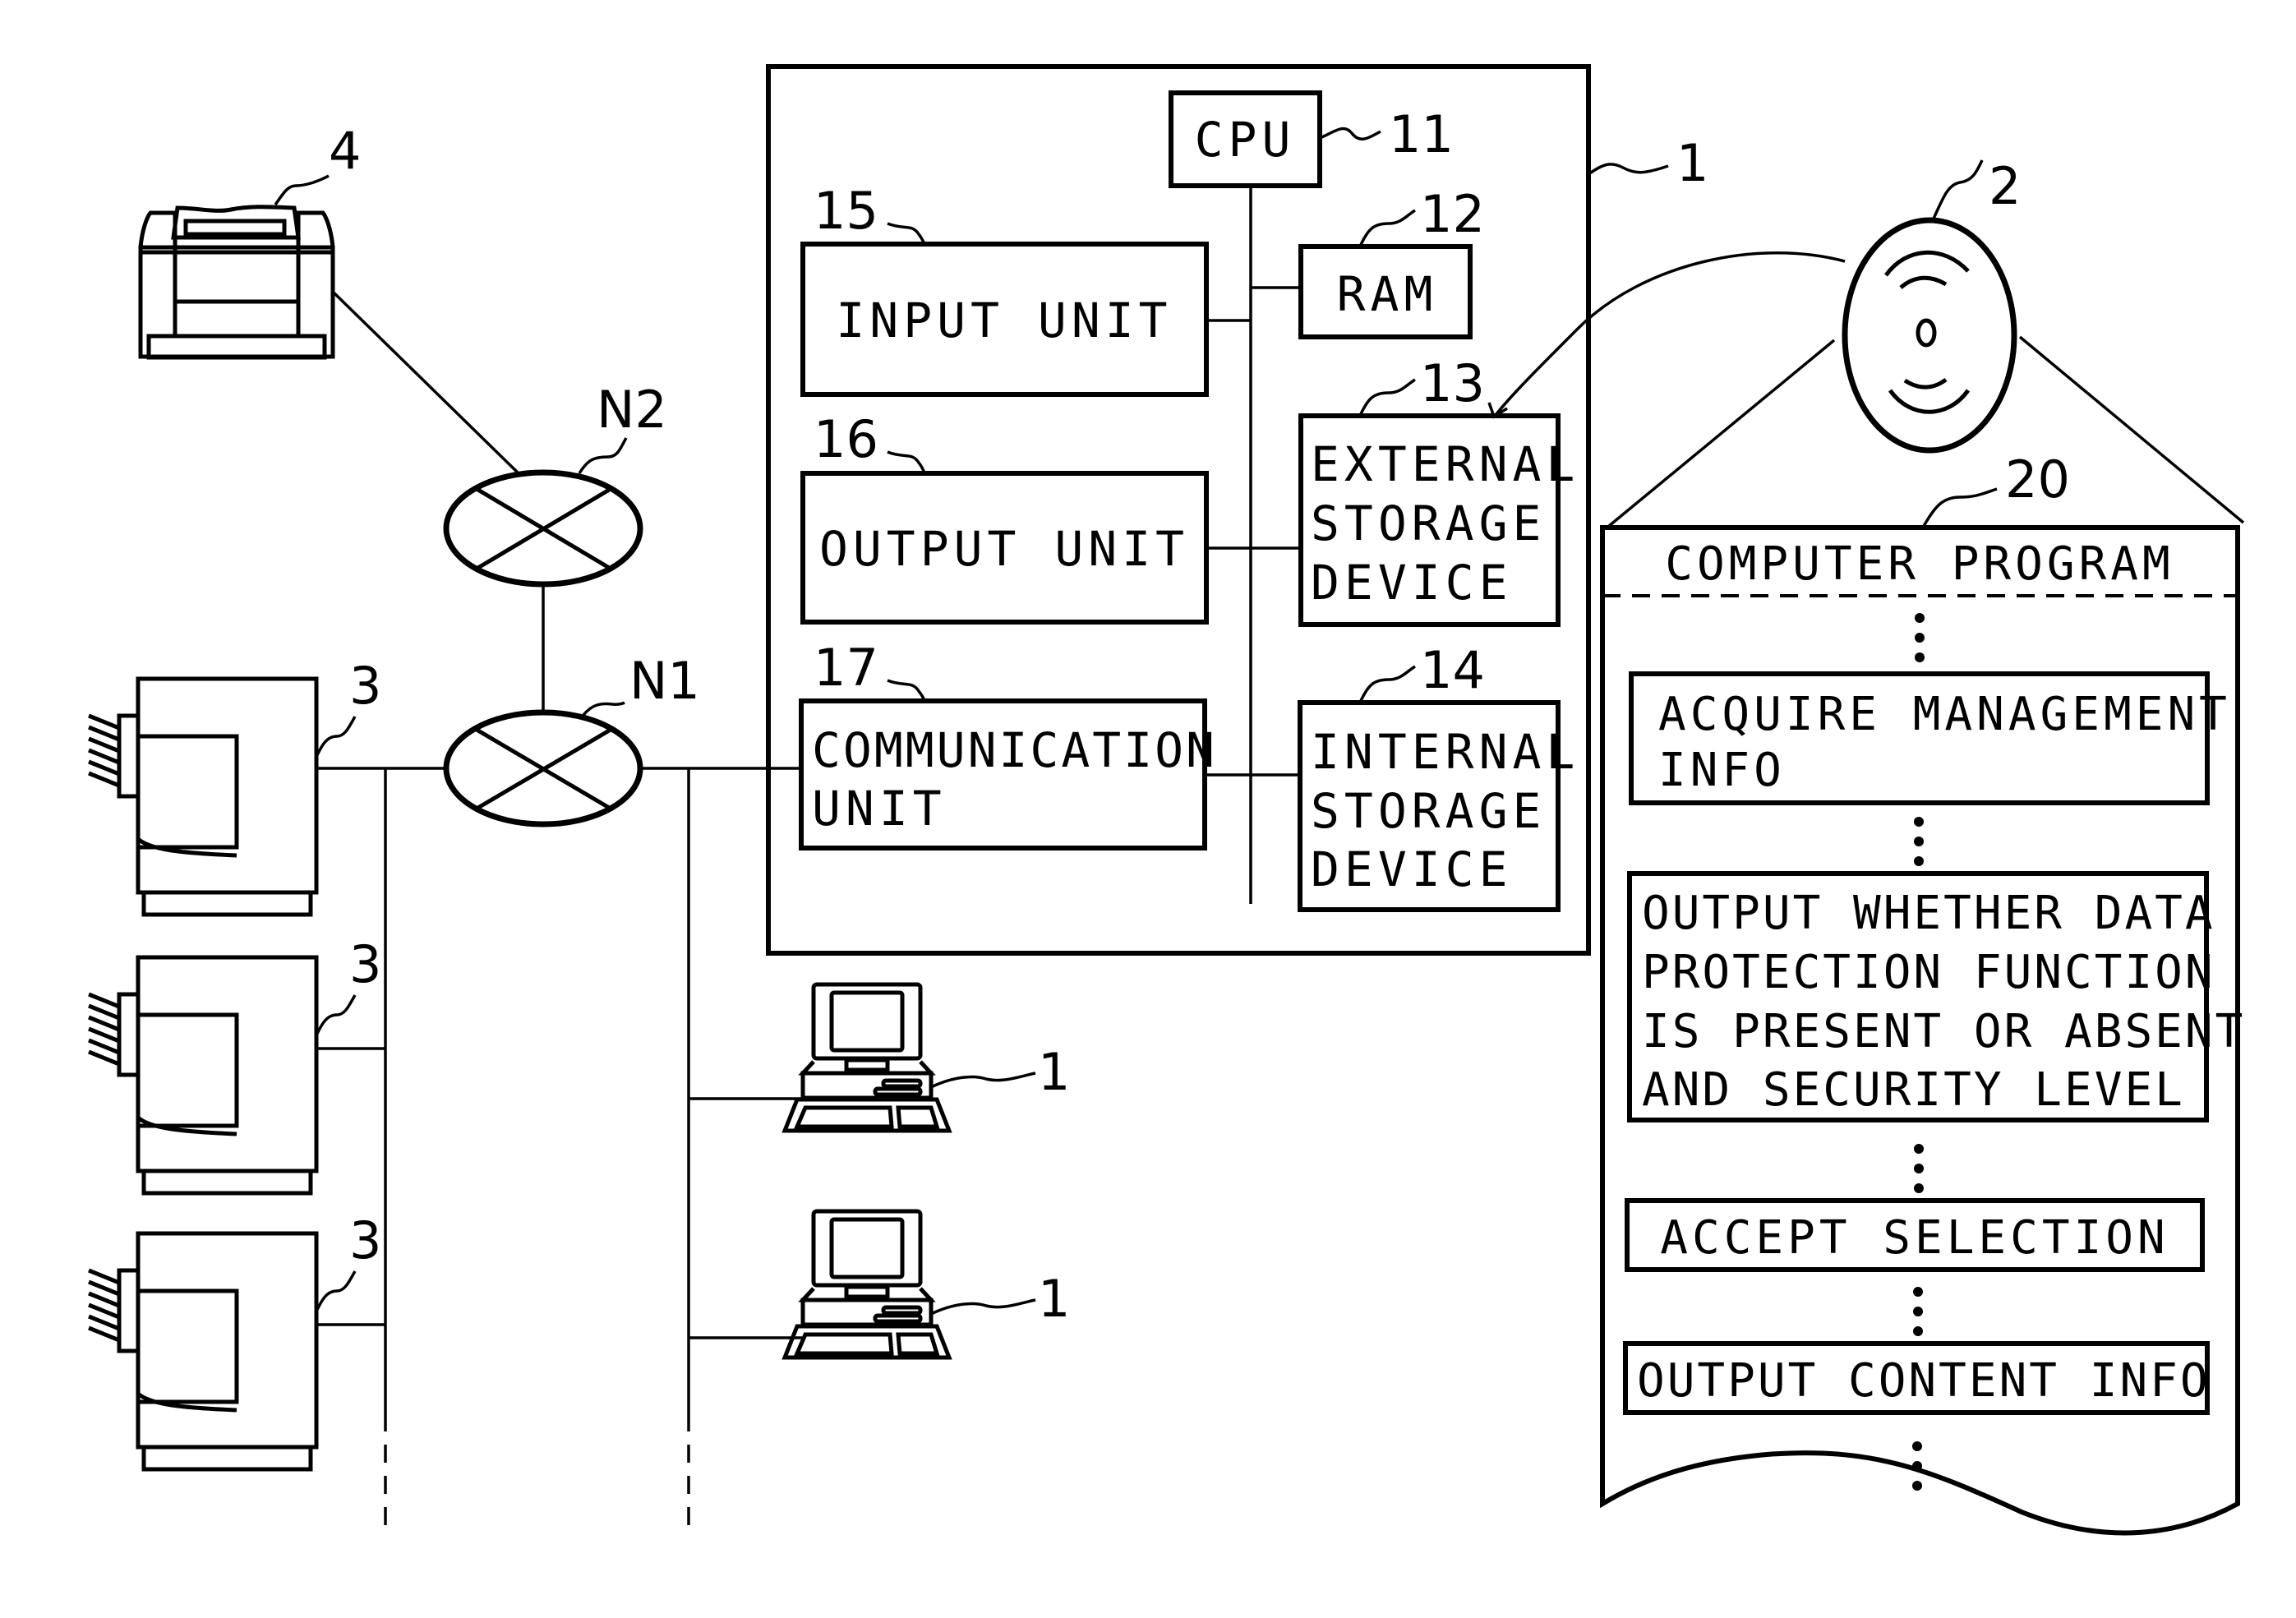  What do you see at coordinates (1245, 140) in the screenshot?
I see `cpu-label: CPU` at bounding box center [1245, 140].